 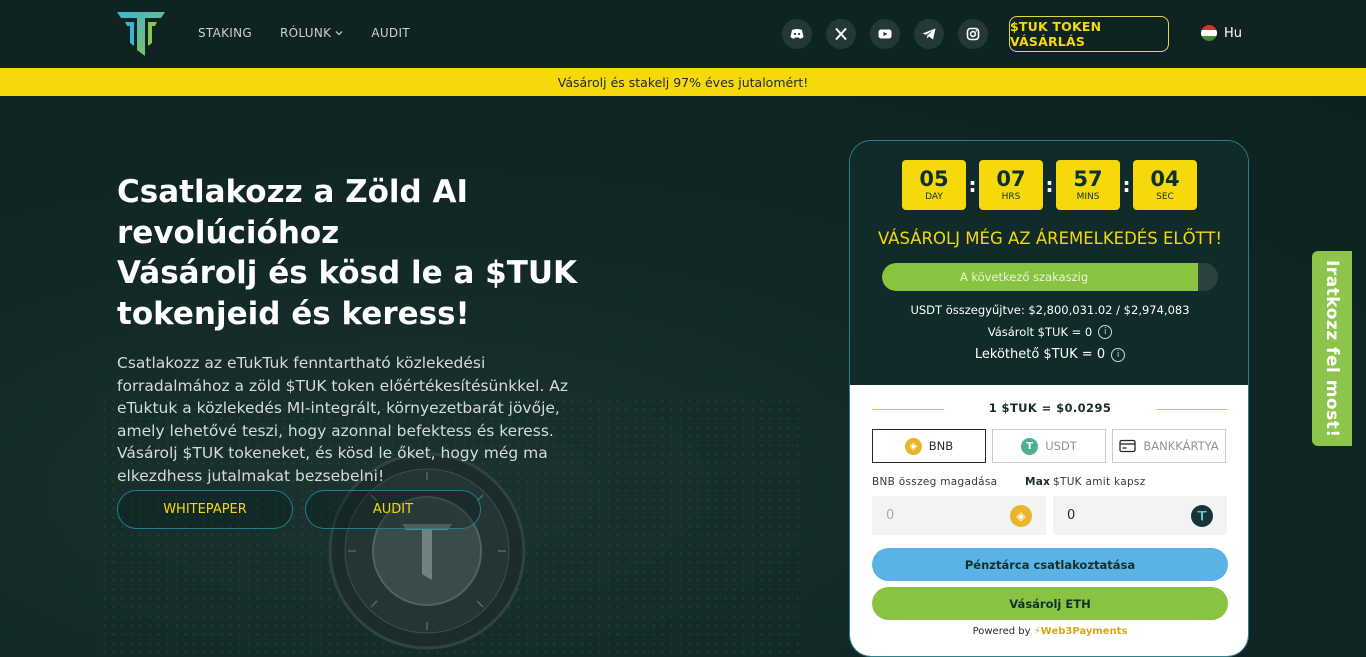 What do you see at coordinates (393, 509) in the screenshot?
I see `audit-button: AUDIT` at bounding box center [393, 509].